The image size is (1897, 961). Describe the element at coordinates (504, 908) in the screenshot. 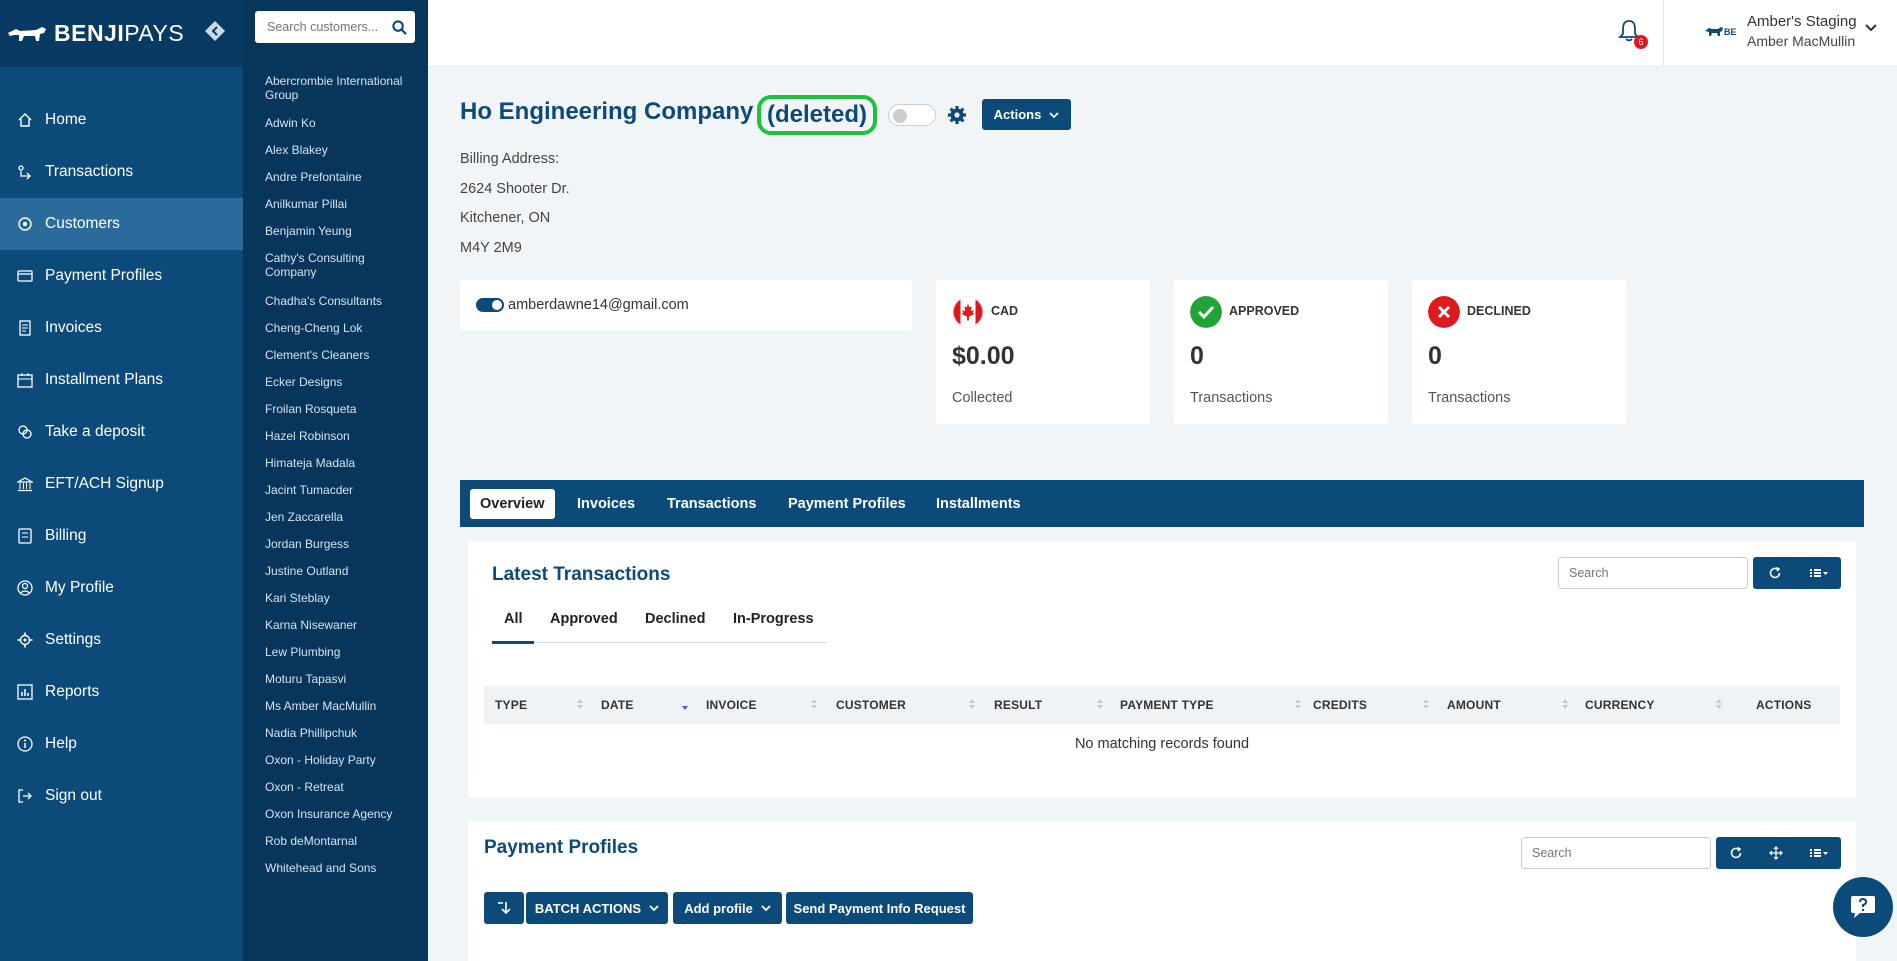

I see `export-button` at that location.